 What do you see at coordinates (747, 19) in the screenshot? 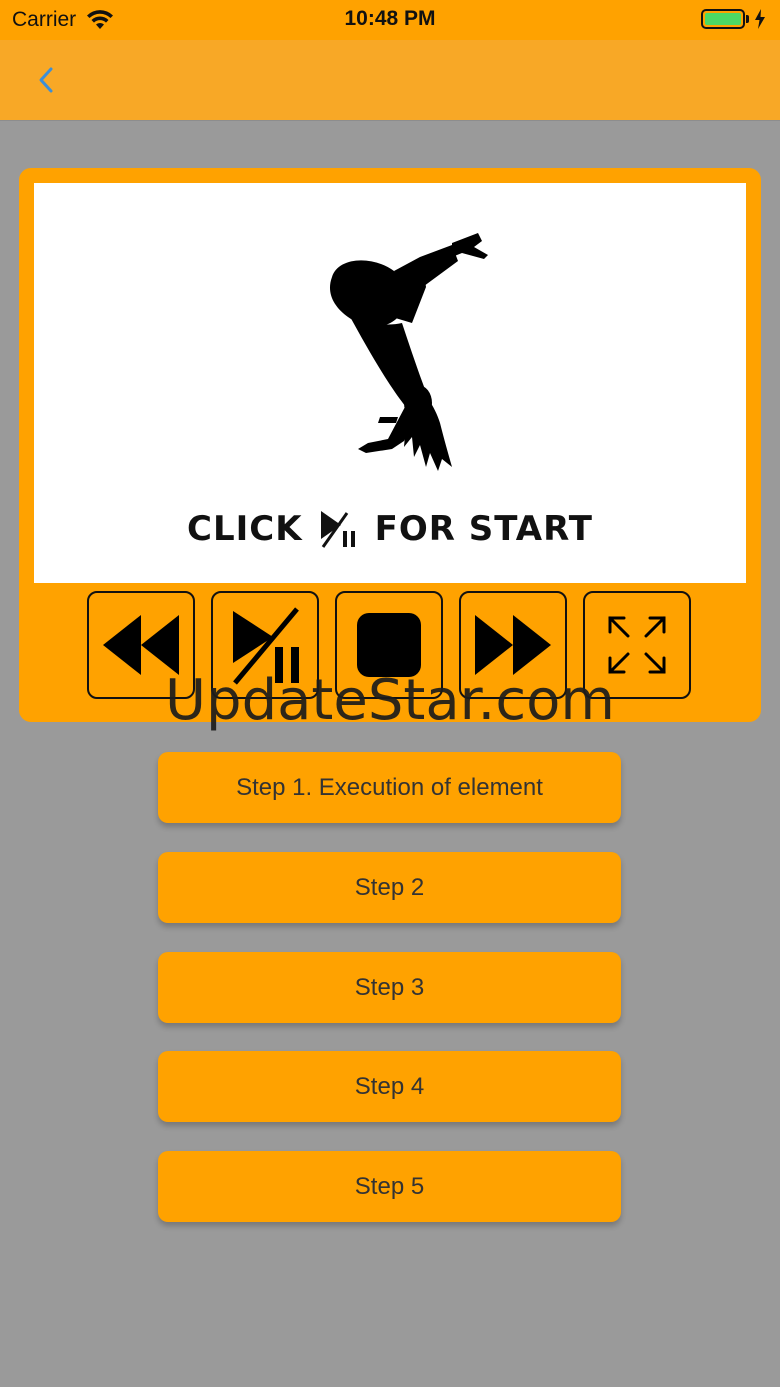
I see `battery-cap` at bounding box center [747, 19].